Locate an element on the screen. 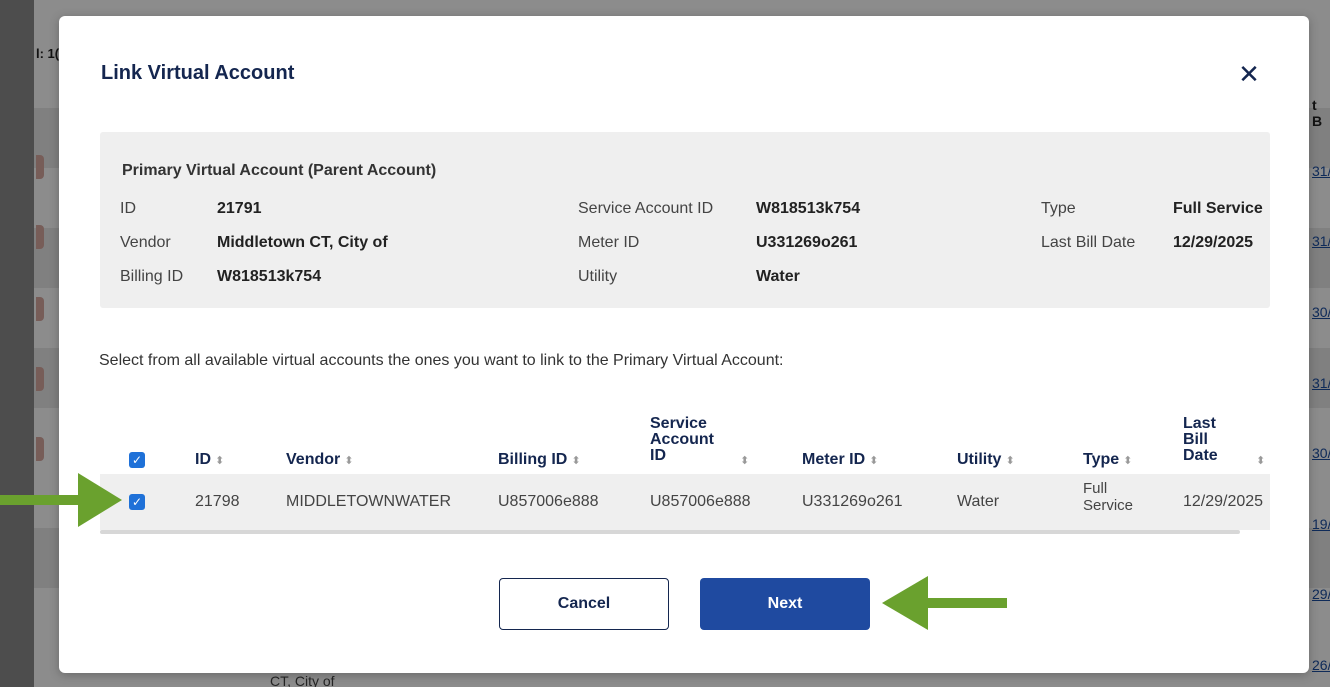  last-bill-date-label: Last Bill Date is located at coordinates (1088, 242).